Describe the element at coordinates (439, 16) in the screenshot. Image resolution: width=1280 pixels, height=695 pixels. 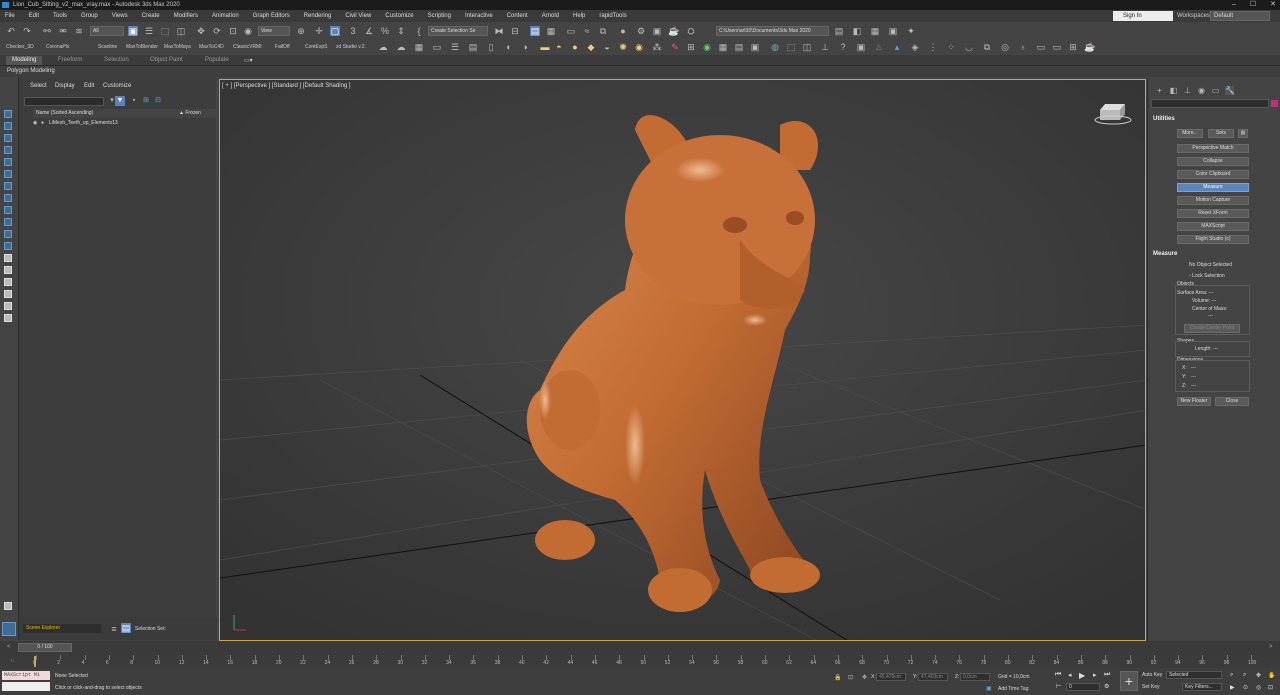
I see `menu-scripting: Scripting` at that location.